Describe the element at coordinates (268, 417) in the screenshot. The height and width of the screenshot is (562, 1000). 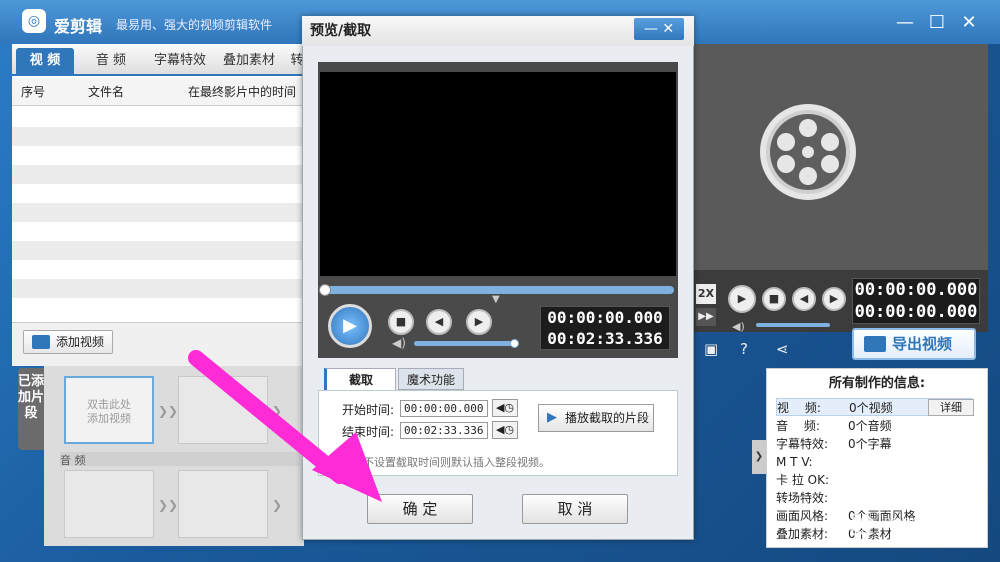
I see `arrow-shaft` at that location.